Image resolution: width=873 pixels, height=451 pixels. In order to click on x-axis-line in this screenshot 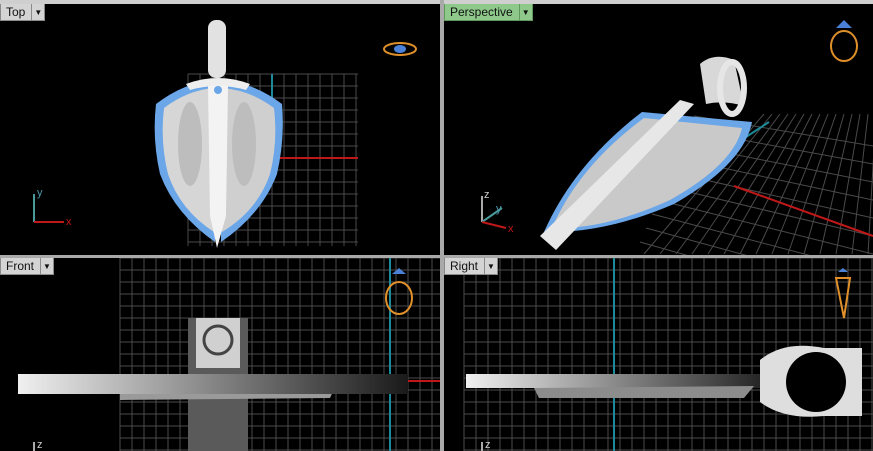, I will do `click(803, 211)`.